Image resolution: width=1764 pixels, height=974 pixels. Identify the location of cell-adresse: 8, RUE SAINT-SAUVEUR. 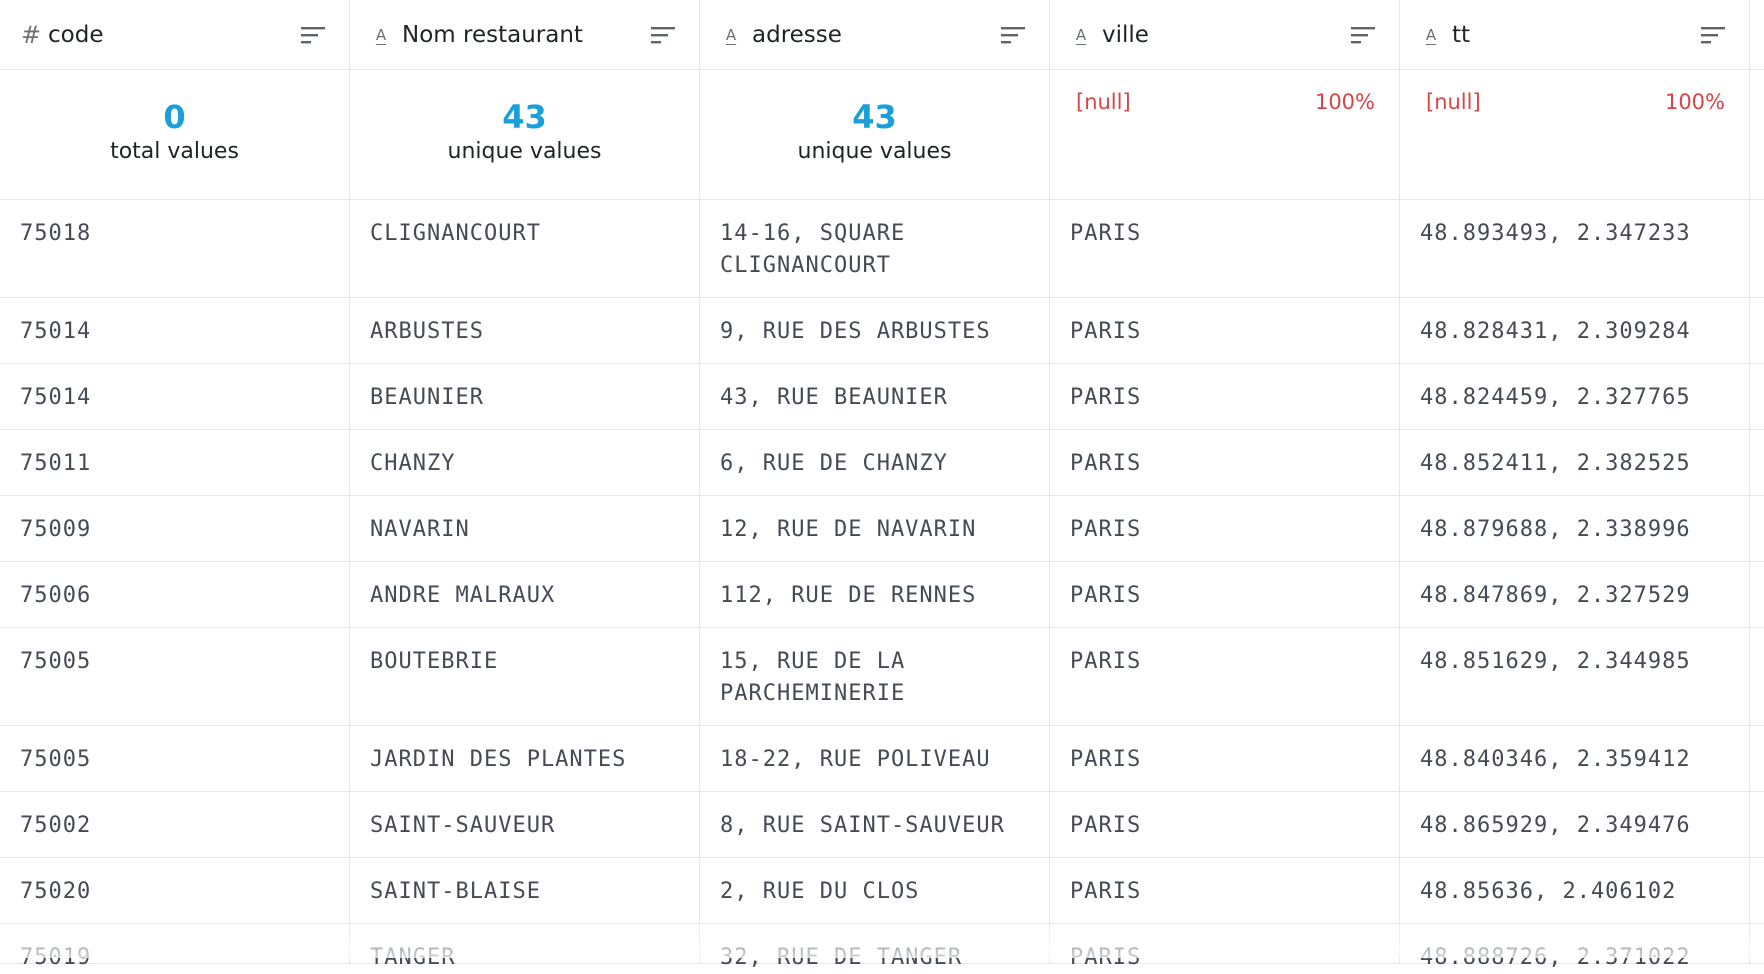
(875, 824).